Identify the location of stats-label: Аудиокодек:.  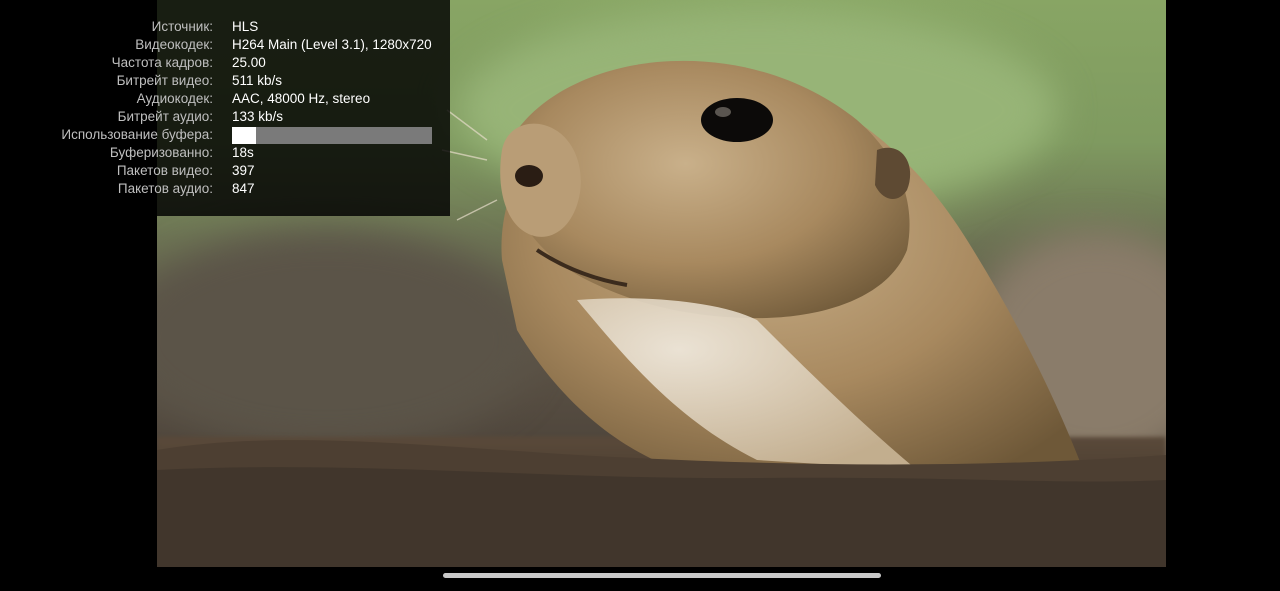
(174, 98).